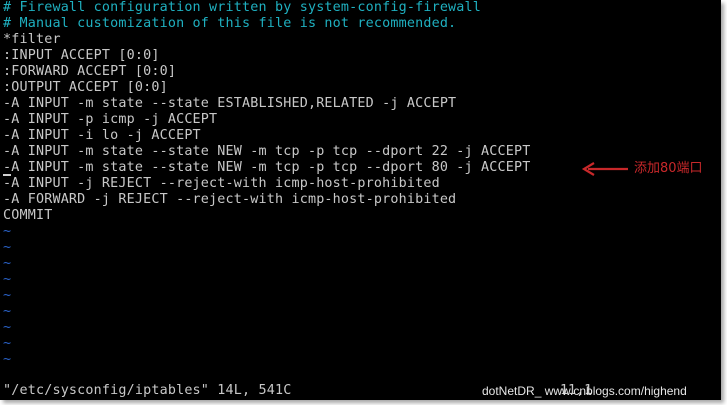  I want to click on watermark: dotNetDR_ www.cnblogs.com/highend, so click(584, 391).